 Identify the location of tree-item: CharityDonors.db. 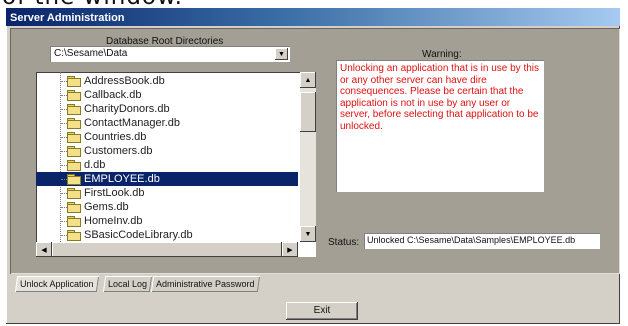
(167, 109).